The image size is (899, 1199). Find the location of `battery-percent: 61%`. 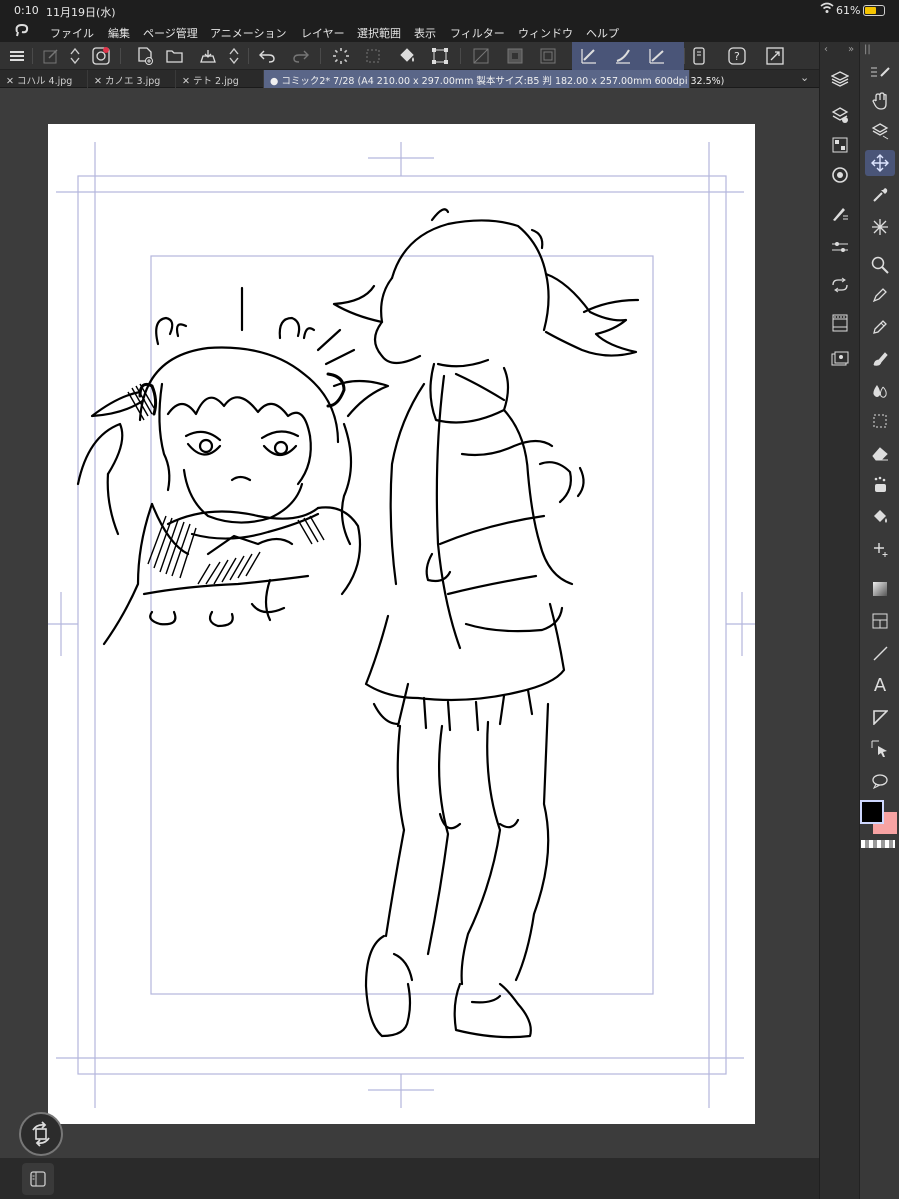

battery-percent: 61% is located at coordinates (848, 10).